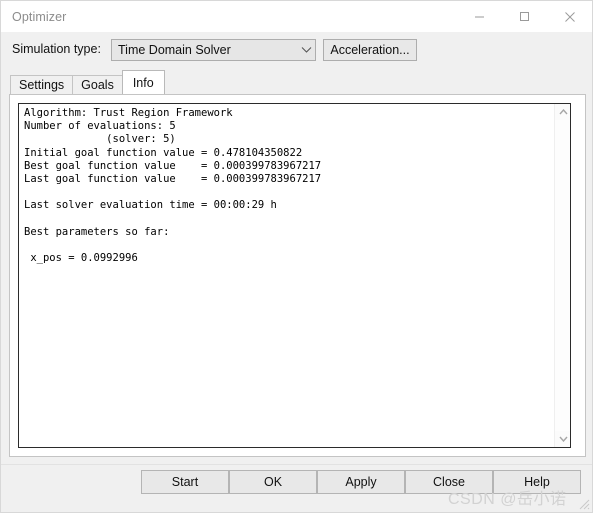  What do you see at coordinates (296, 464) in the screenshot?
I see `divider` at bounding box center [296, 464].